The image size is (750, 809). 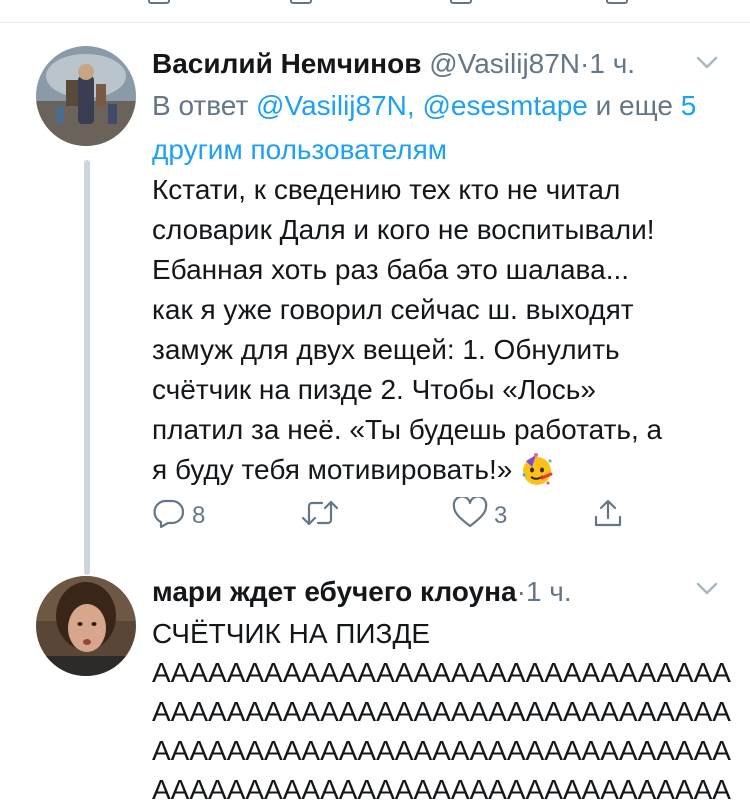 What do you see at coordinates (537, 475) in the screenshot?
I see `partying-face-emoji-icon` at bounding box center [537, 475].